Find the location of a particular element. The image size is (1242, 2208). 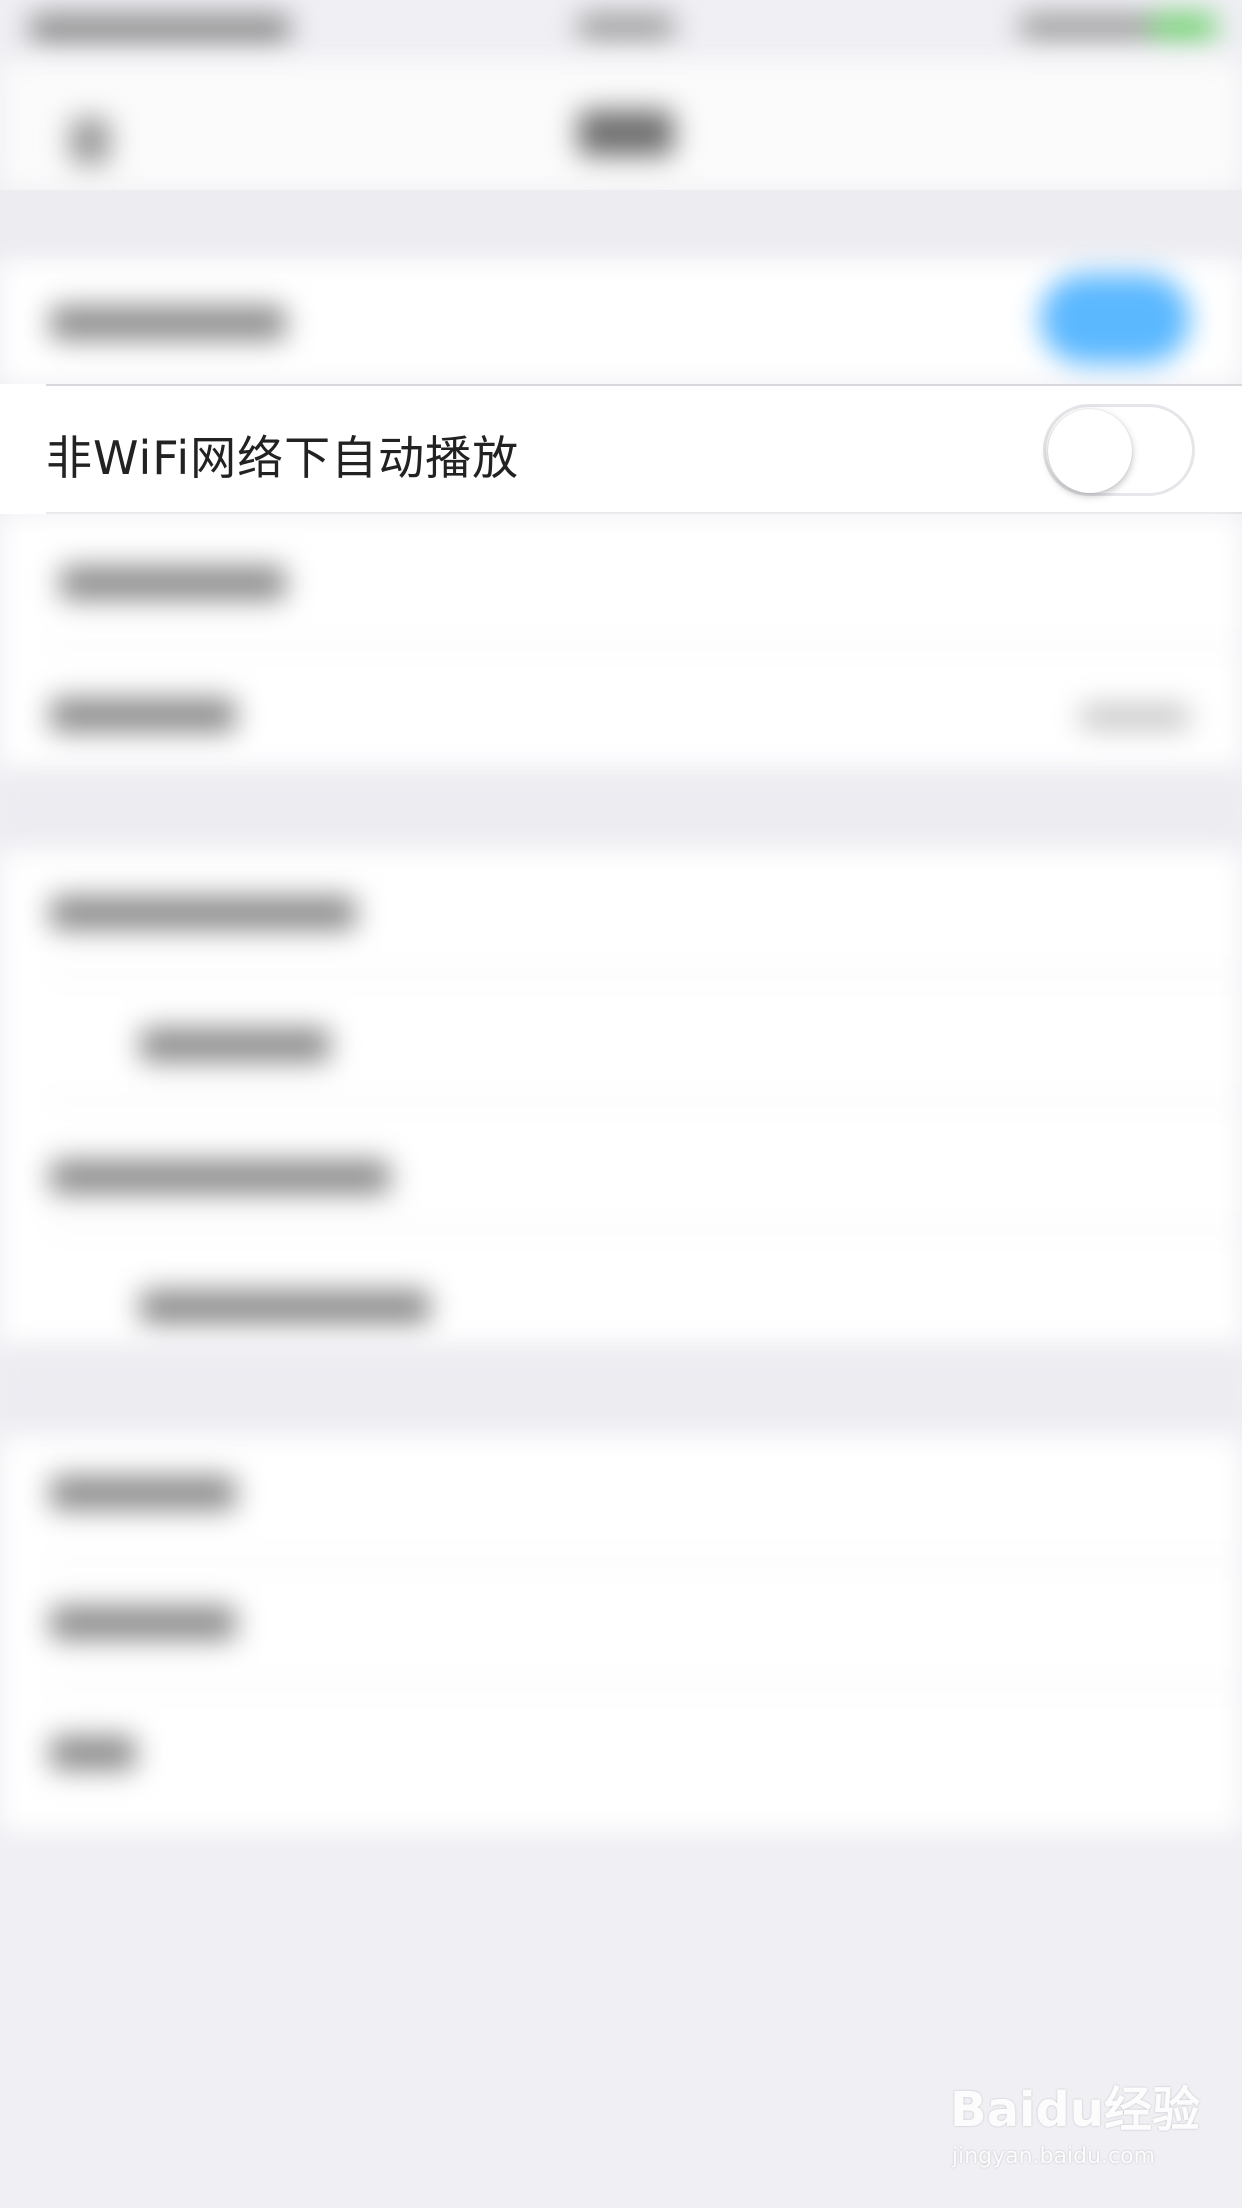

status-carrier is located at coordinates (160, 29).